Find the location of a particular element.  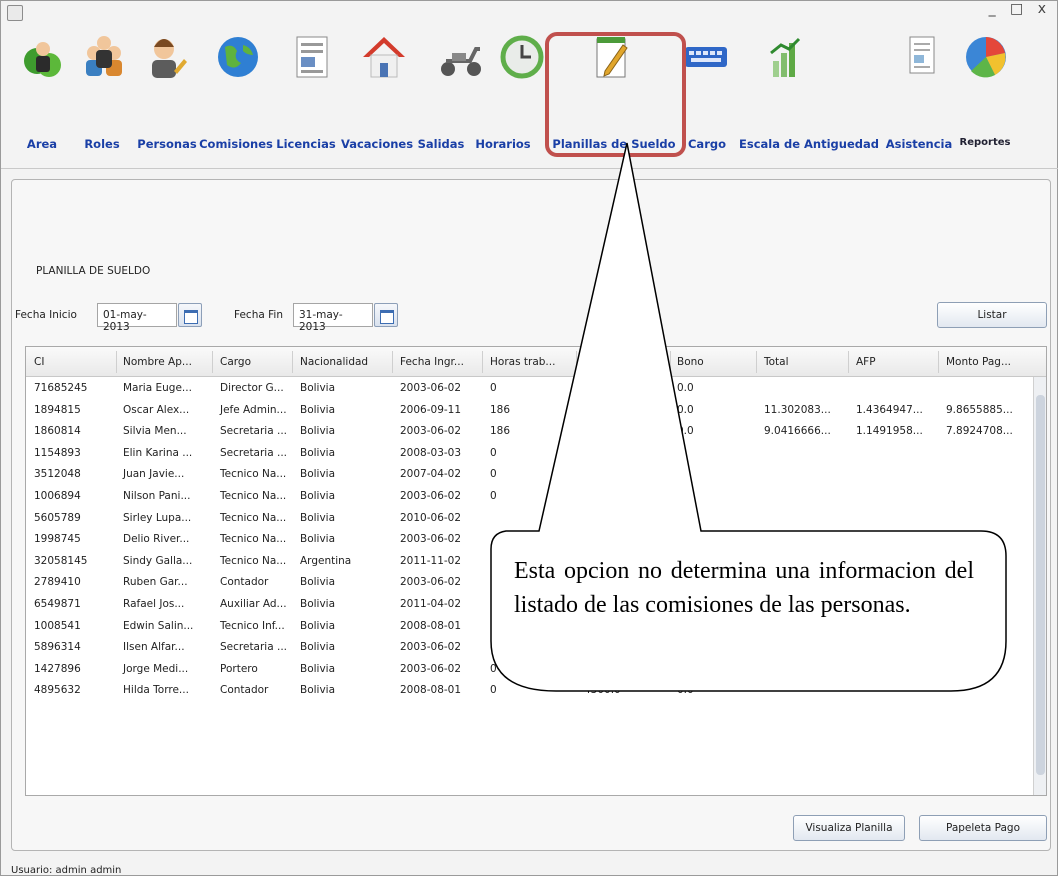

toolbar-separator is located at coordinates (529, 168).